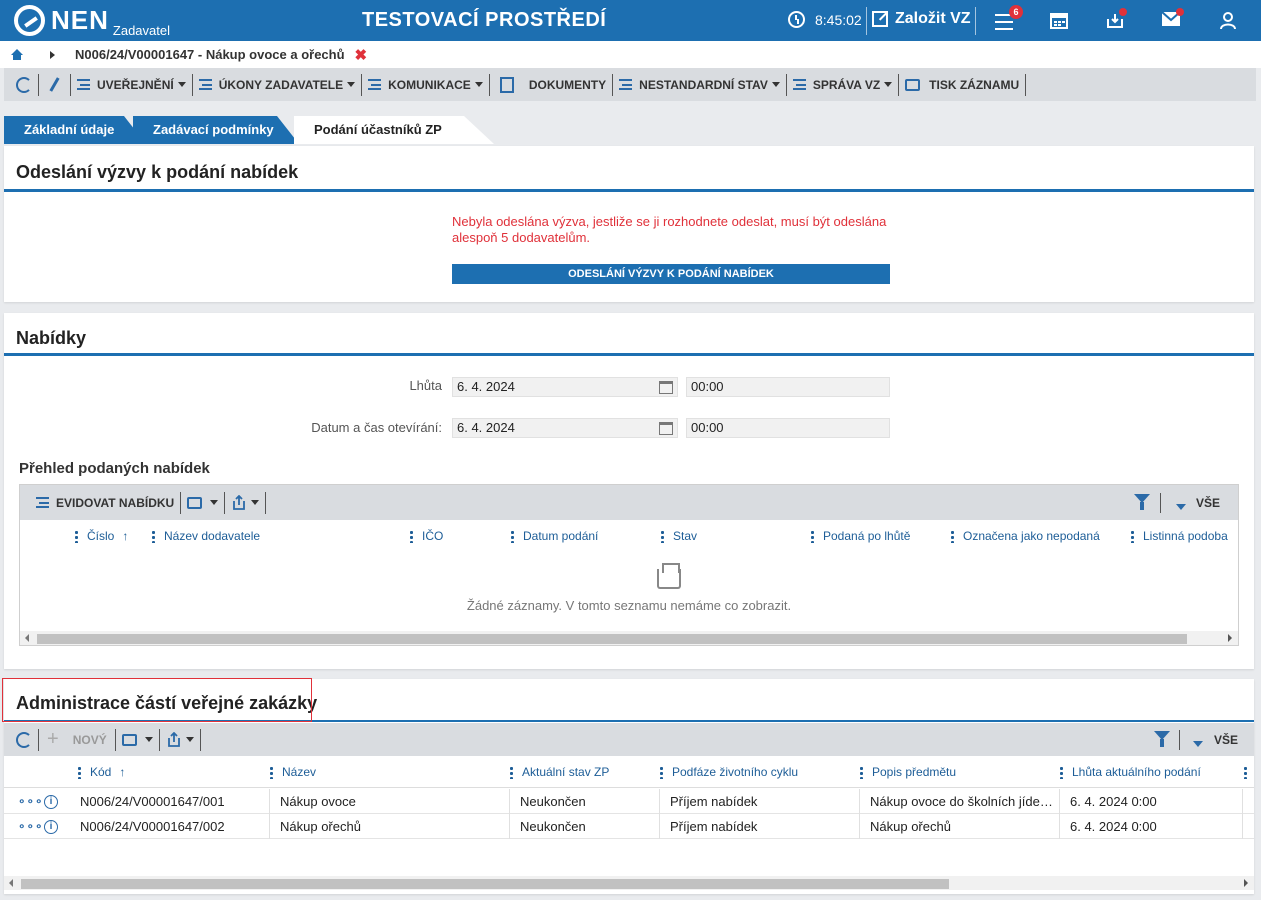 The width and height of the screenshot is (1261, 900). I want to click on column-number: Číslo ↑, so click(101, 536).